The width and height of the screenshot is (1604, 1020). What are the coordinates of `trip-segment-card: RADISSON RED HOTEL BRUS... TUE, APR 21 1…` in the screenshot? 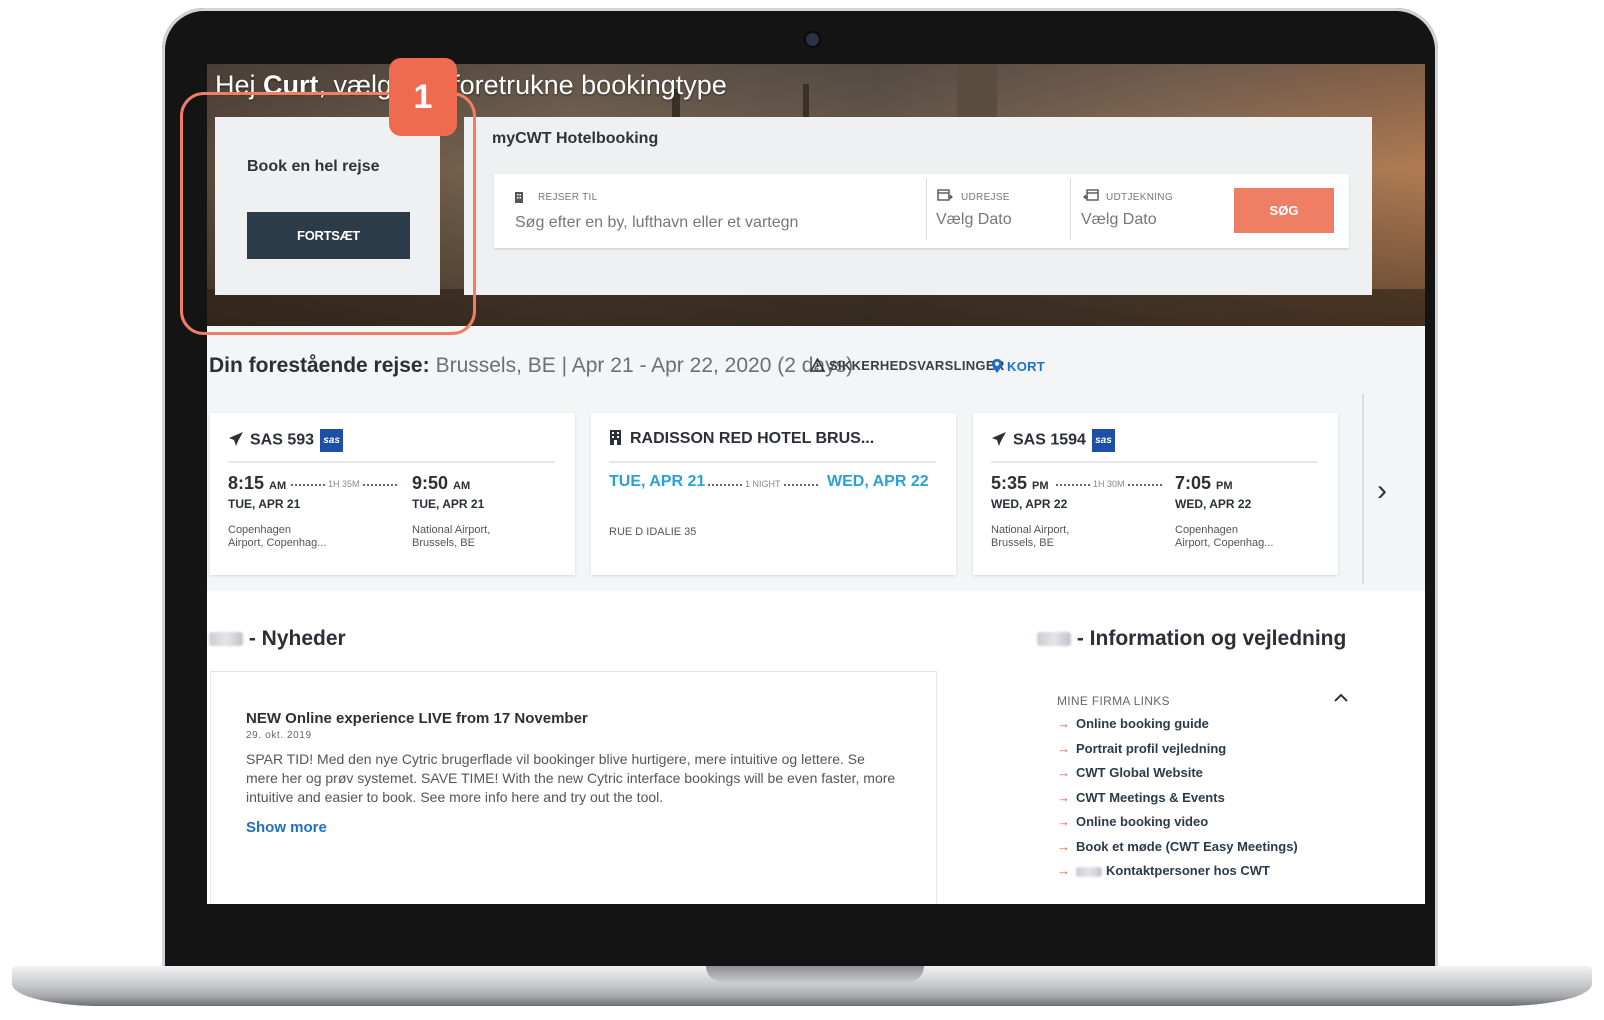 It's located at (773, 494).